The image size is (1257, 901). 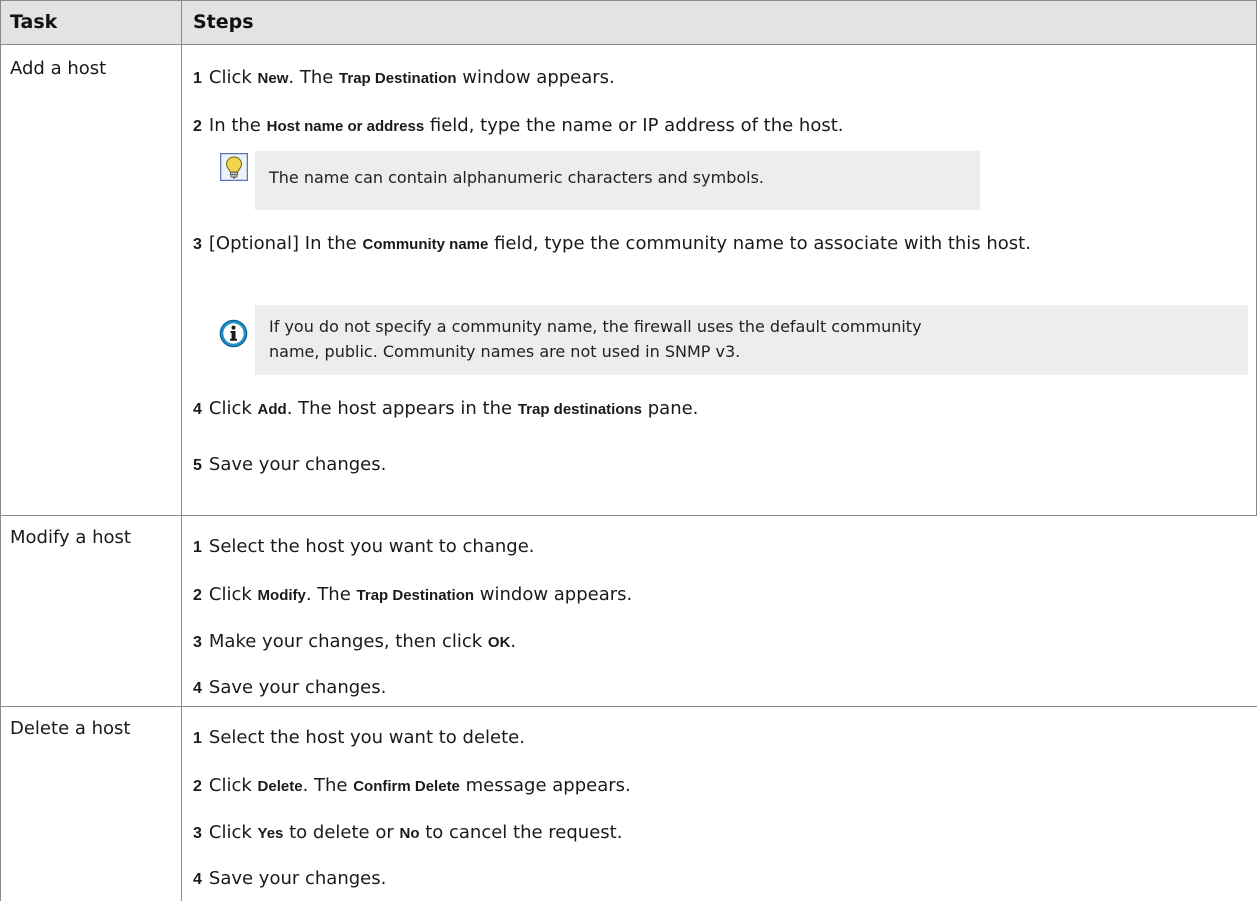 I want to click on ui-term: Modify, so click(x=281, y=595).